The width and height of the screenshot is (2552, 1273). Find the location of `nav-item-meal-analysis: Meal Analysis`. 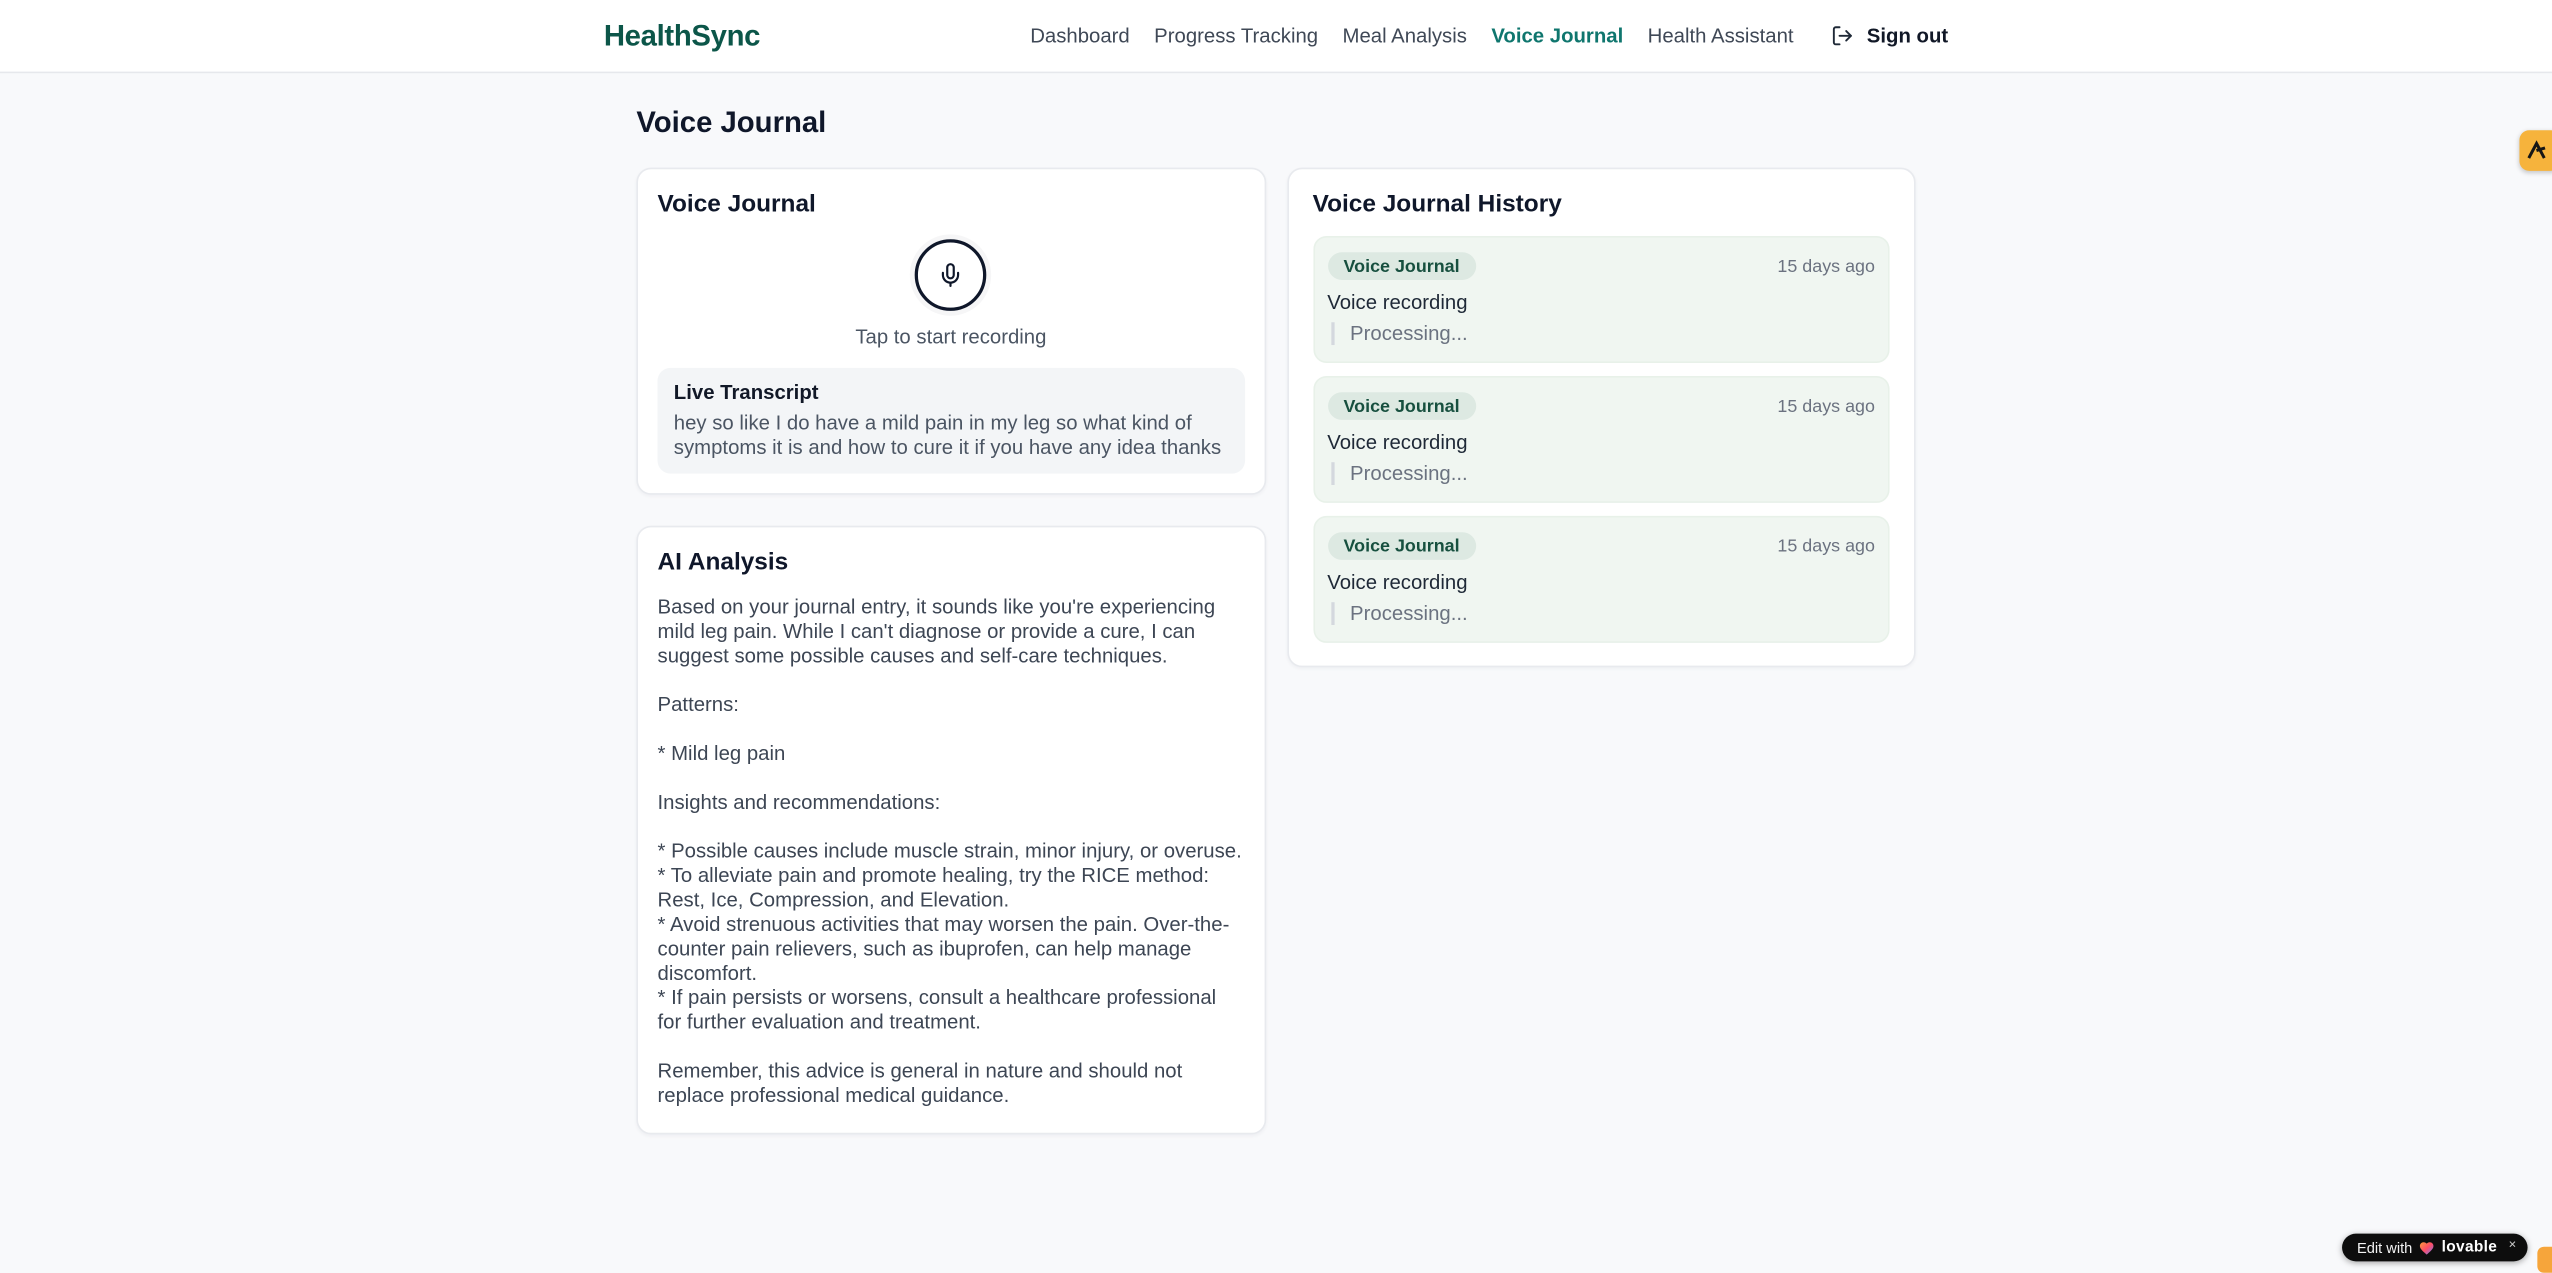

nav-item-meal-analysis: Meal Analysis is located at coordinates (1405, 35).